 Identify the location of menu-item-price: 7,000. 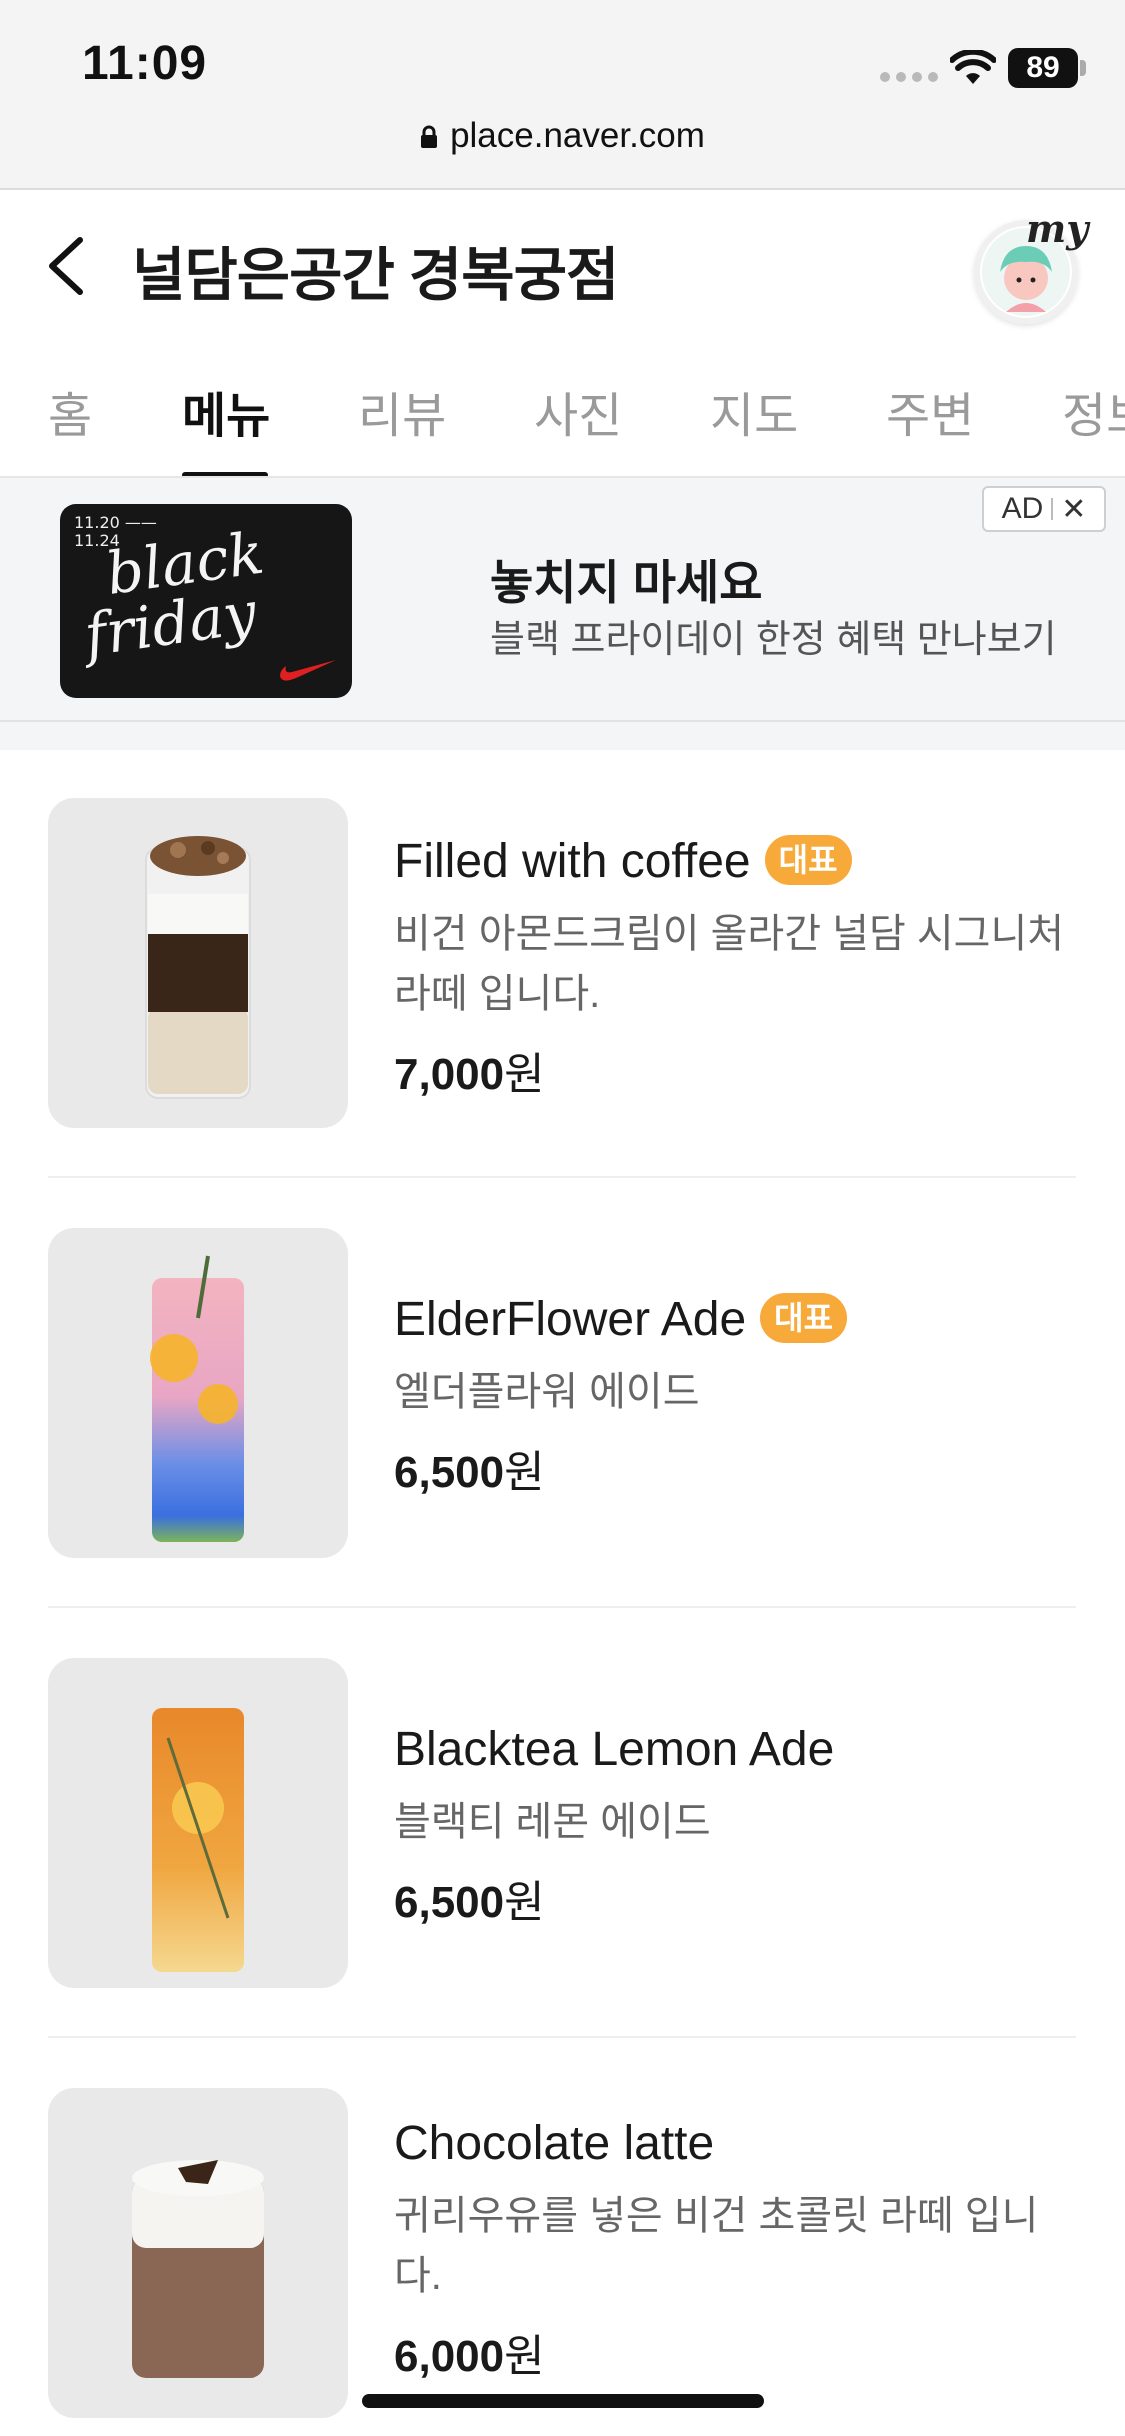
(449, 1074).